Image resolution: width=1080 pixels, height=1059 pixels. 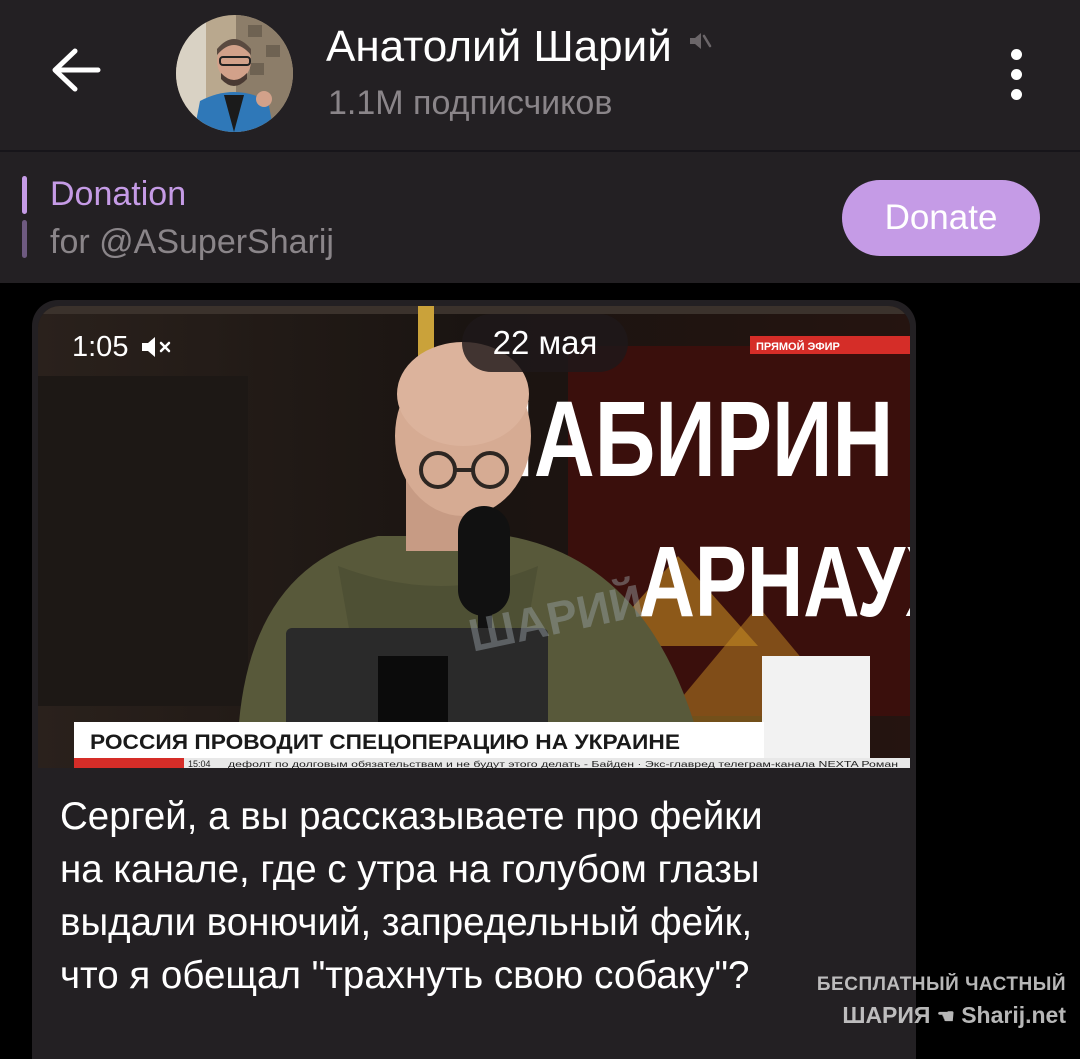 I want to click on watermark-line-2: ШАРИЯ ☚ Sharij.net, so click(x=931, y=1015).